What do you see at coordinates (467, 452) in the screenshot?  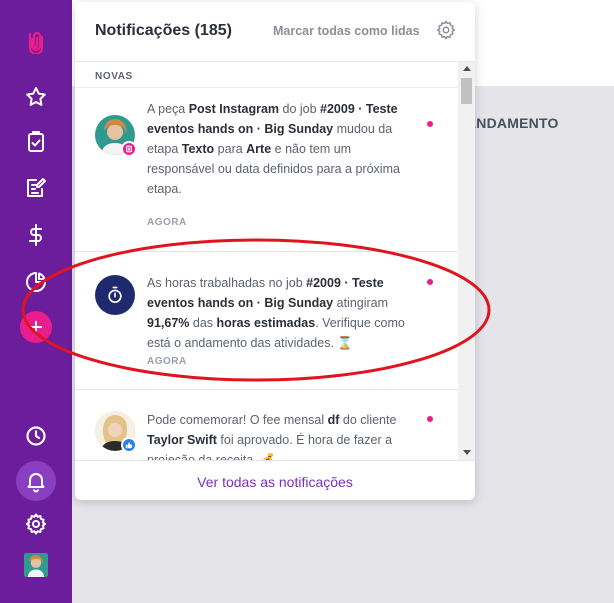 I see `scroll-down-arrow-icon` at bounding box center [467, 452].